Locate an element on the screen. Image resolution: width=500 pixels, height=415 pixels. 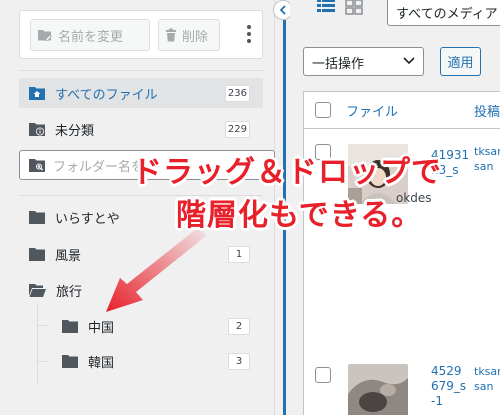
nav-all-files-label: すべてのファイル is located at coordinates (106, 95).